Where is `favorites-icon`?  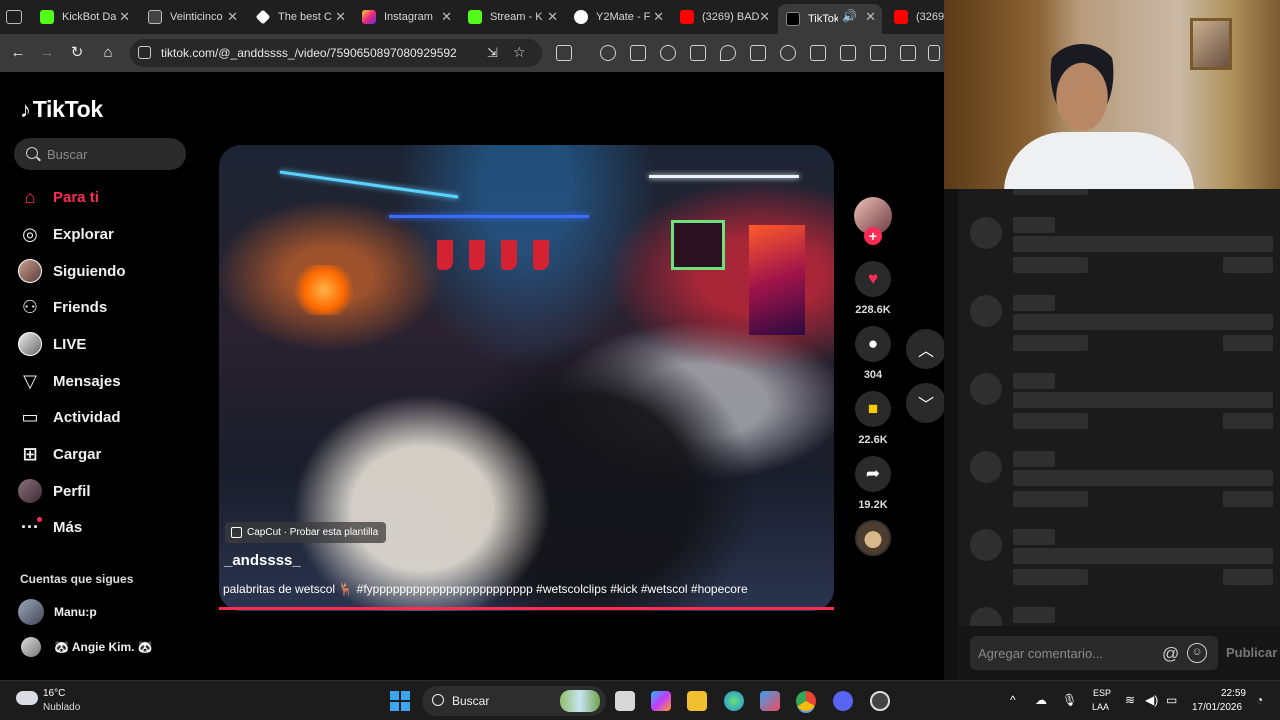
favorites-icon is located at coordinates (758, 53).